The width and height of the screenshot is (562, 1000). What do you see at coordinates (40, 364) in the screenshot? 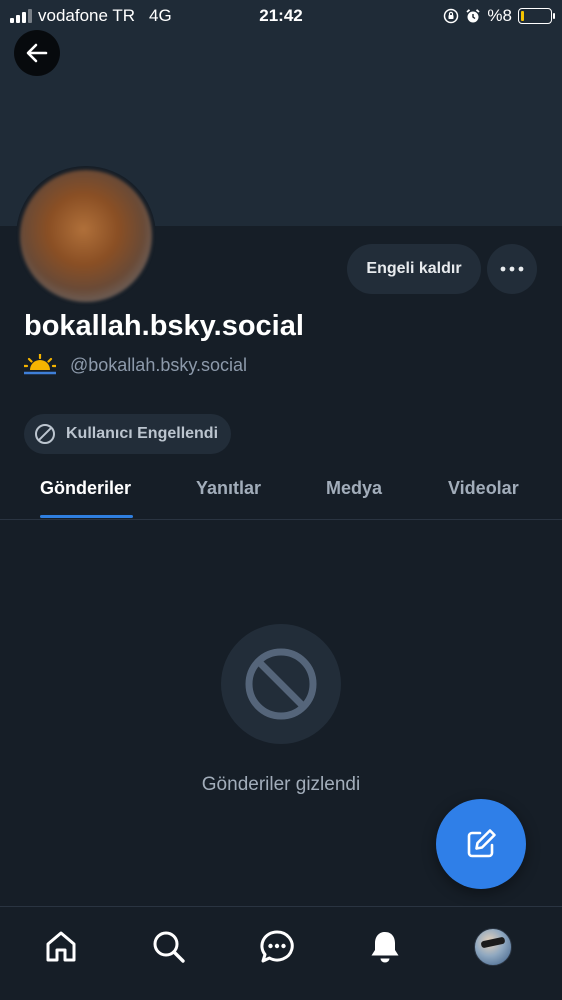
I see `sunrise-icon` at bounding box center [40, 364].